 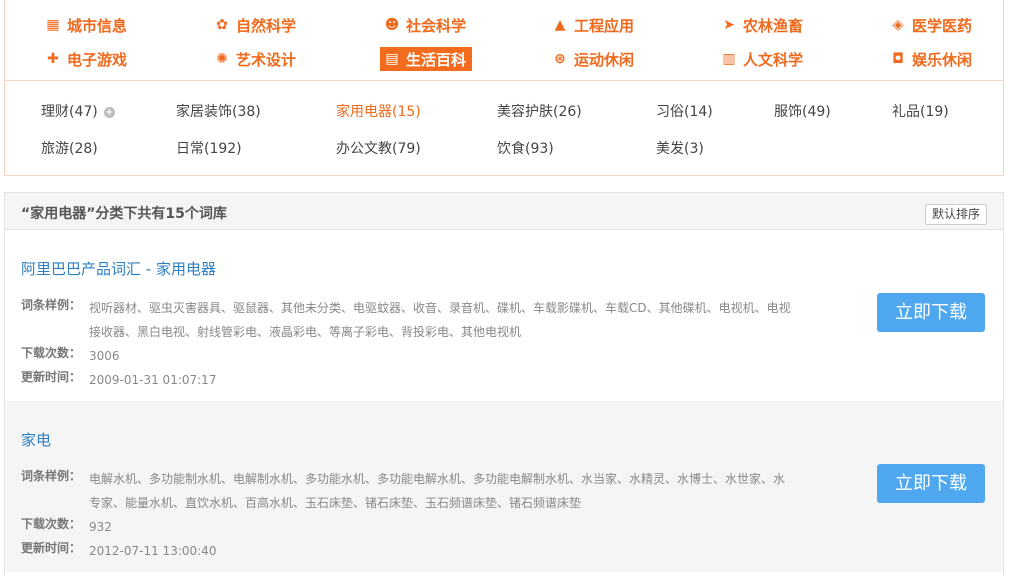 I want to click on category-life-encyclopedia: ▤ 生活百科, so click(x=426, y=59).